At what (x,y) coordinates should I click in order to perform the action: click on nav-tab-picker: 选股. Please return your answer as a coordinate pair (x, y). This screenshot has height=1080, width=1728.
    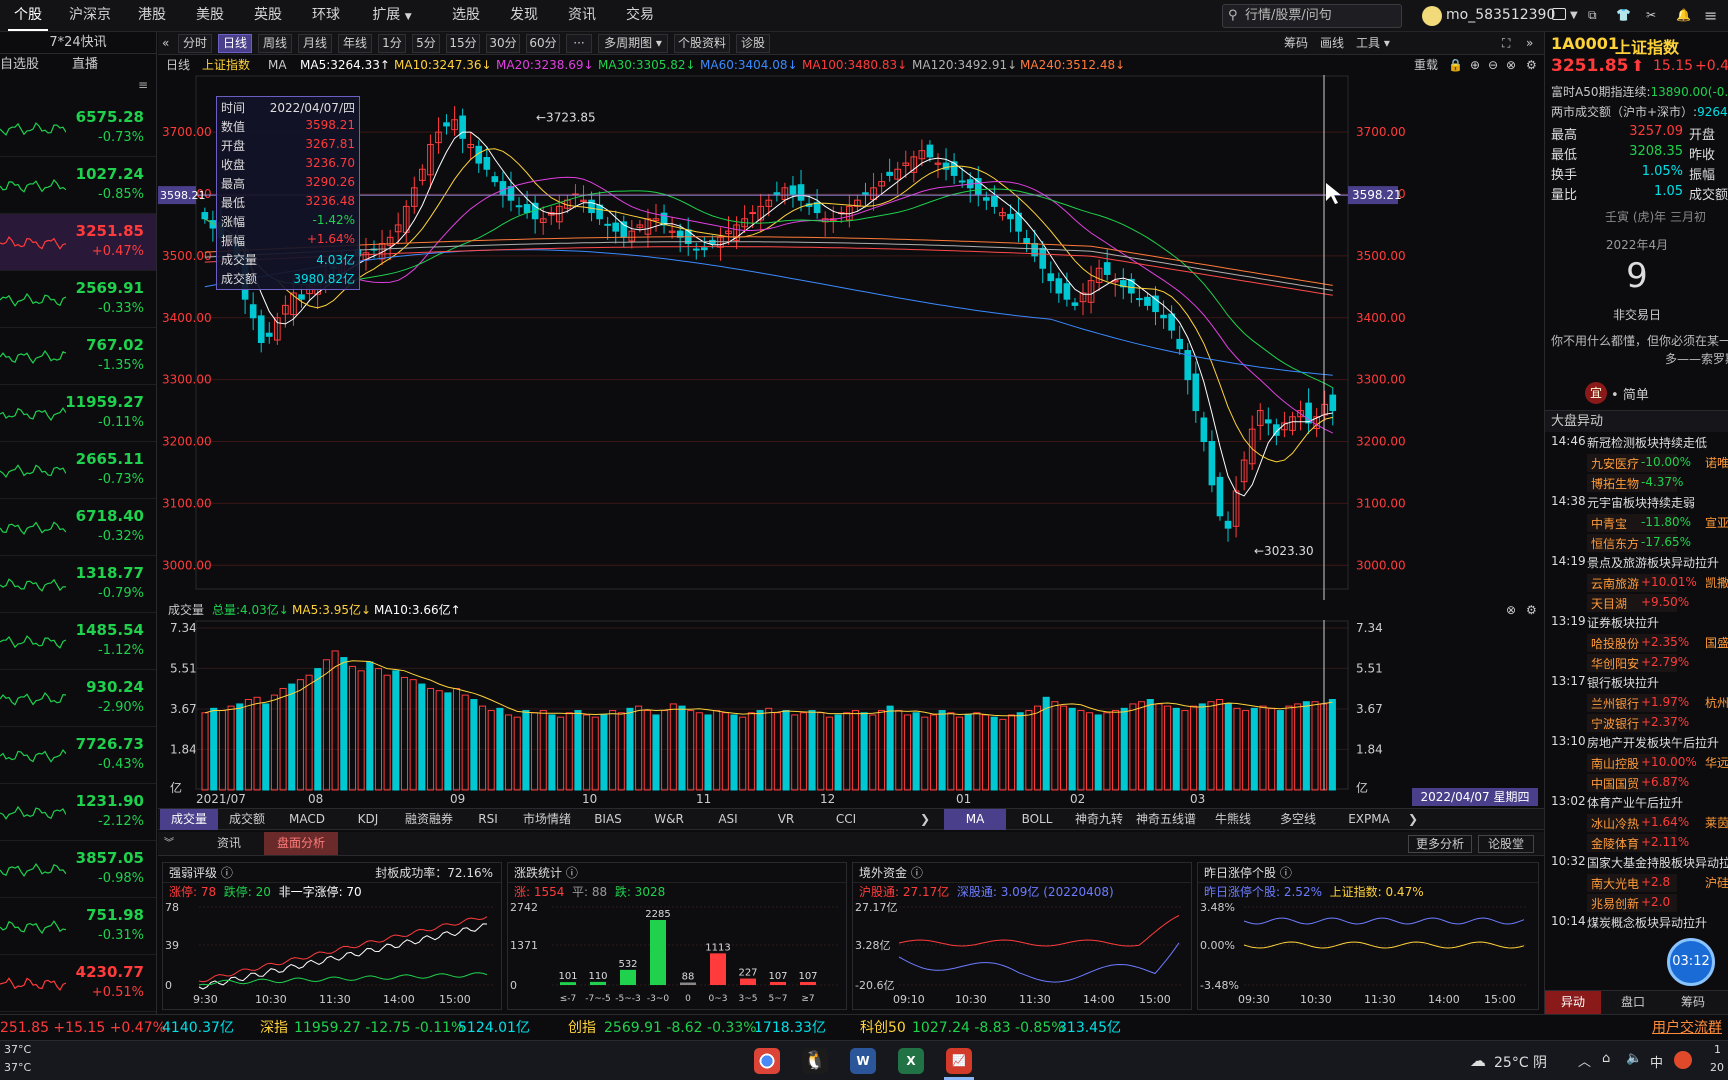
    Looking at the image, I should click on (466, 15).